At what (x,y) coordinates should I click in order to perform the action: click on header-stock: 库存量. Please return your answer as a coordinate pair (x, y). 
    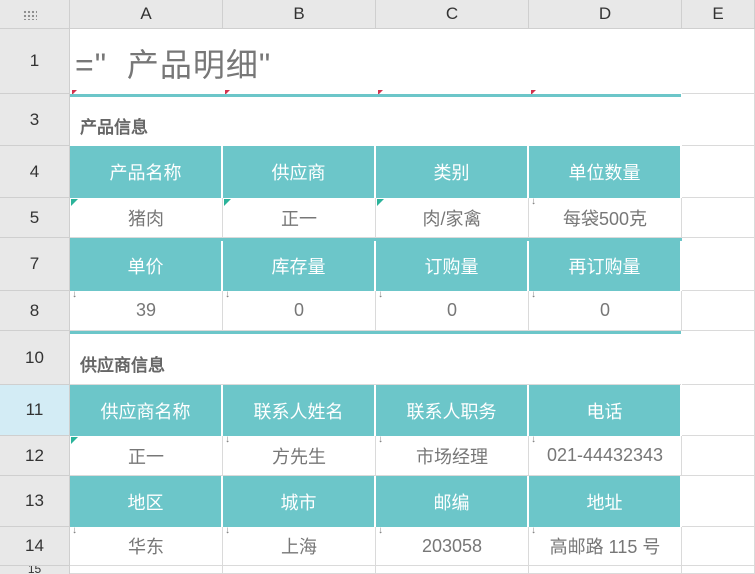
    Looking at the image, I should click on (299, 266).